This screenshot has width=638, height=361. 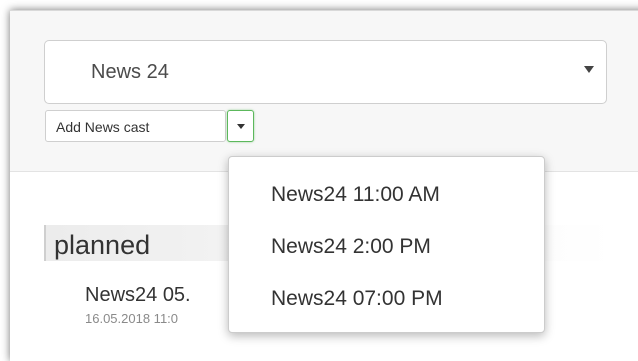 What do you see at coordinates (102, 245) in the screenshot?
I see `section-heading: planned` at bounding box center [102, 245].